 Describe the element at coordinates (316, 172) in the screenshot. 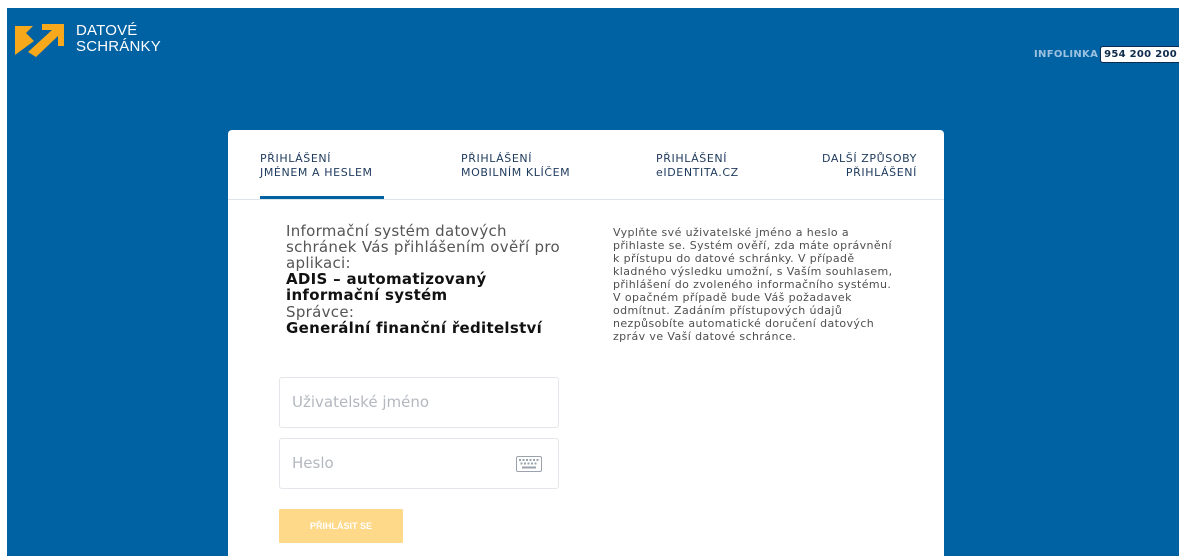

I see `tab-name-password-line2: JMÉNEM A HESLEM` at that location.